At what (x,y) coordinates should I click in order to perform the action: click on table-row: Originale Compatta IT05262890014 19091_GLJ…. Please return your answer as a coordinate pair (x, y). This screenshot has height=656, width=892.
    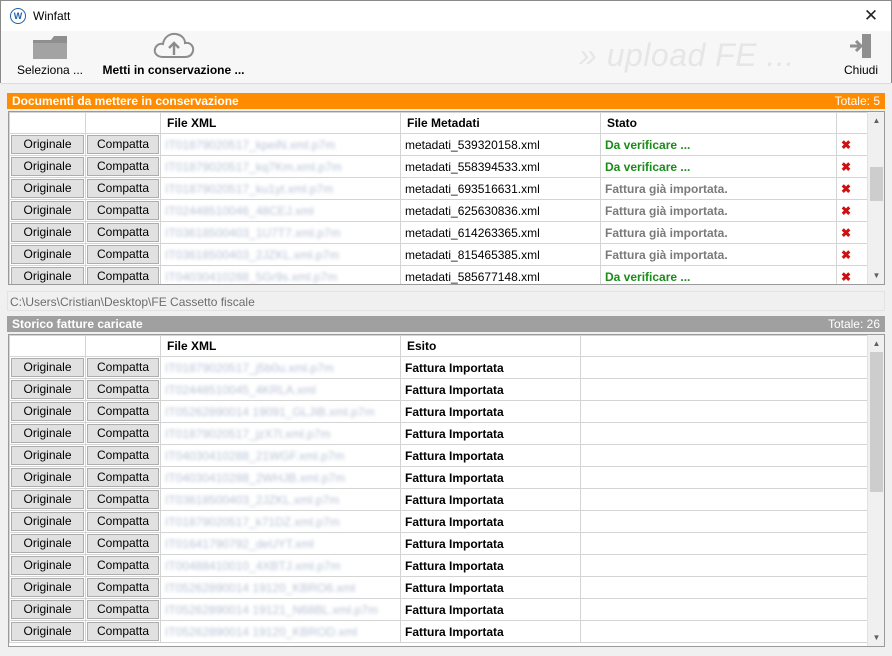
    Looking at the image, I should click on (439, 411).